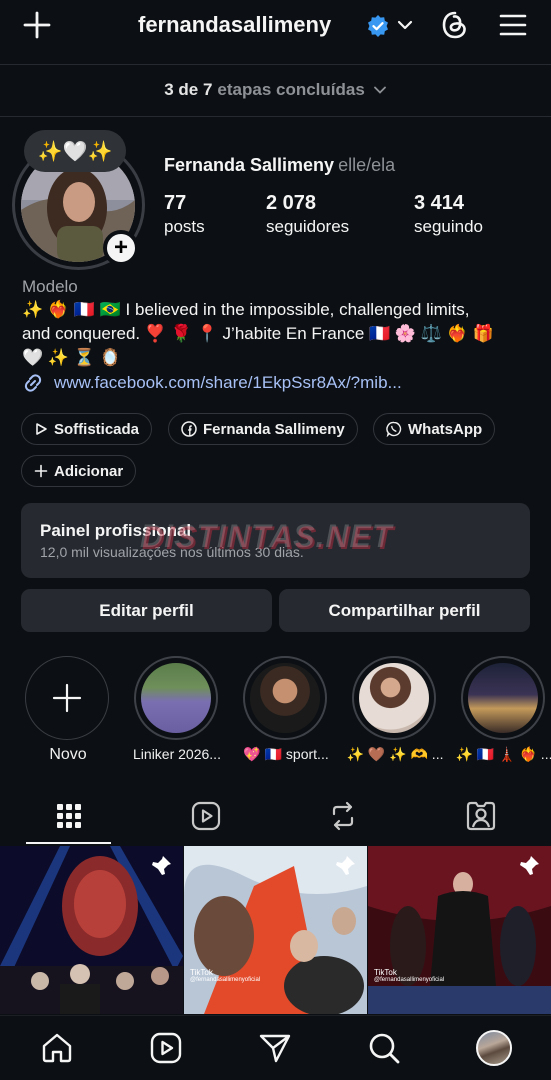 The height and width of the screenshot is (1080, 551). I want to click on chip-label: Adicionar, so click(89, 471).